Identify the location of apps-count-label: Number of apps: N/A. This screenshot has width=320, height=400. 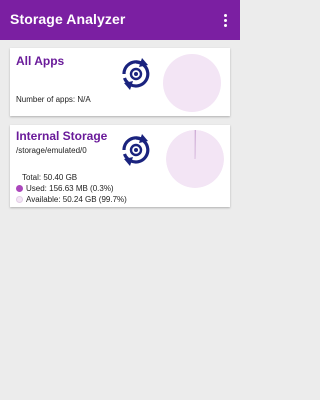
(53, 99).